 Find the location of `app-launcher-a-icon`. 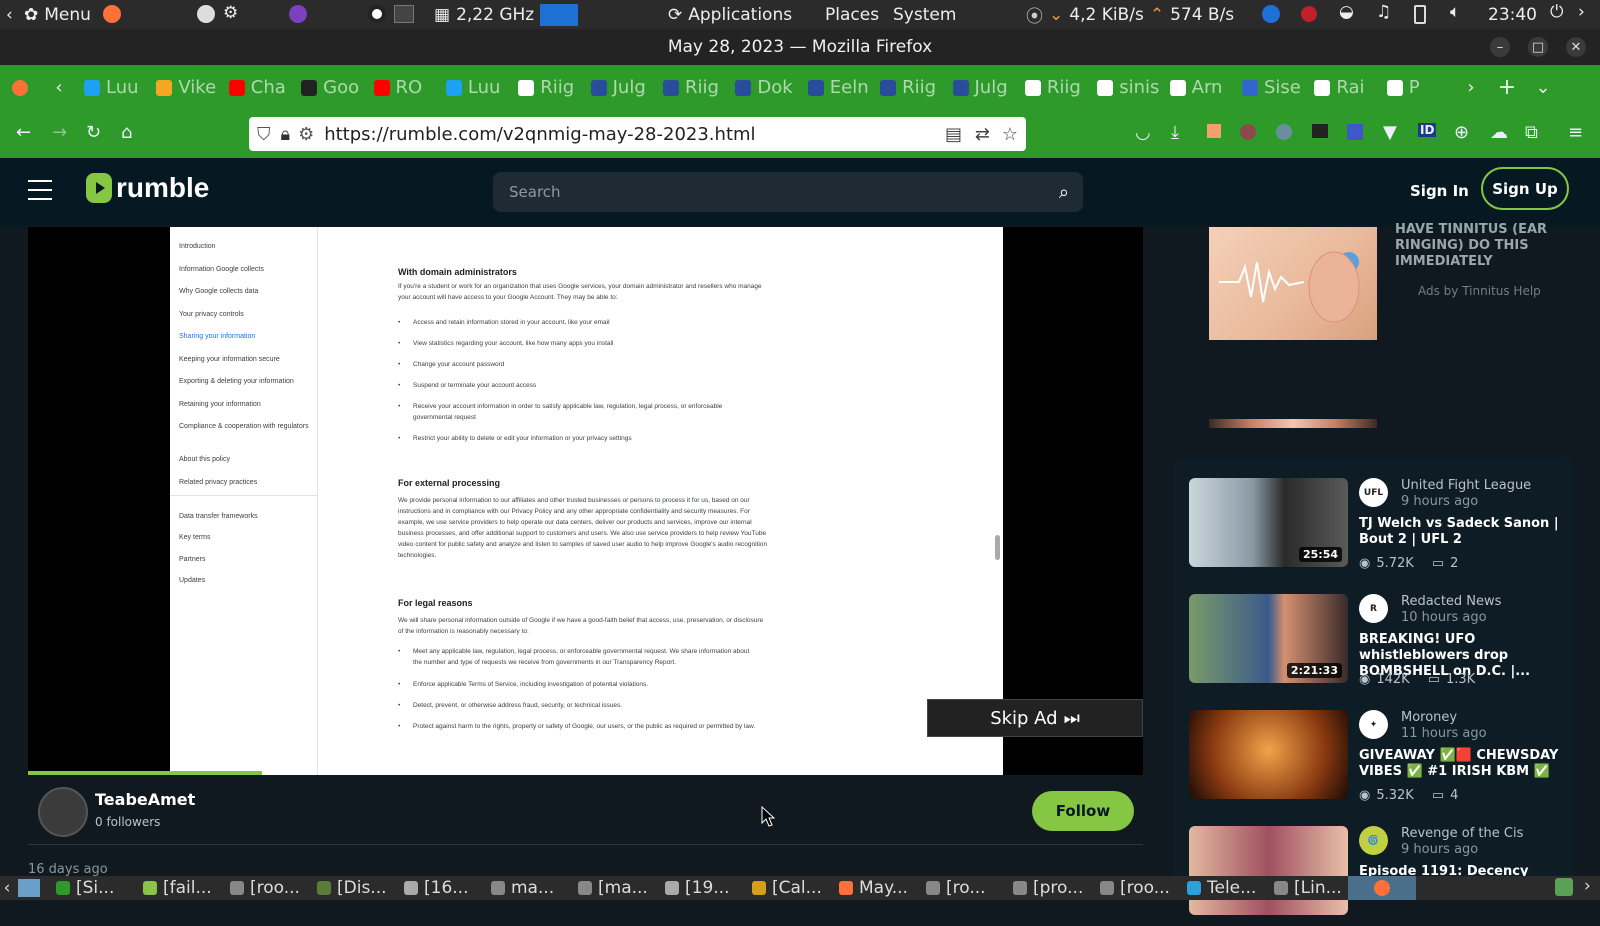

app-launcher-a-icon is located at coordinates (206, 14).